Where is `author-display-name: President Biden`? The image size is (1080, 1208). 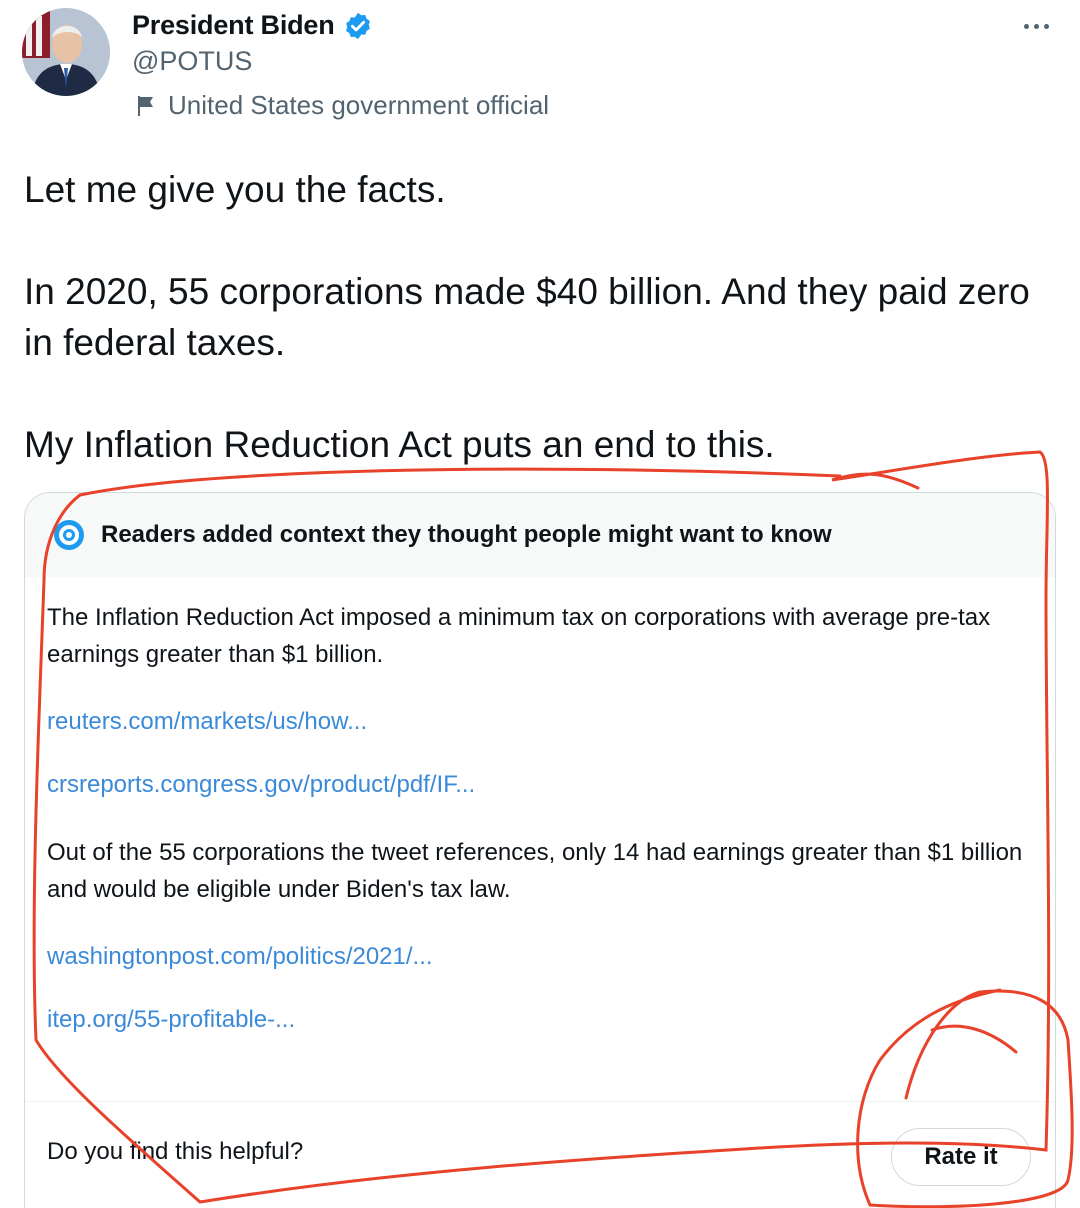 author-display-name: President Biden is located at coordinates (233, 25).